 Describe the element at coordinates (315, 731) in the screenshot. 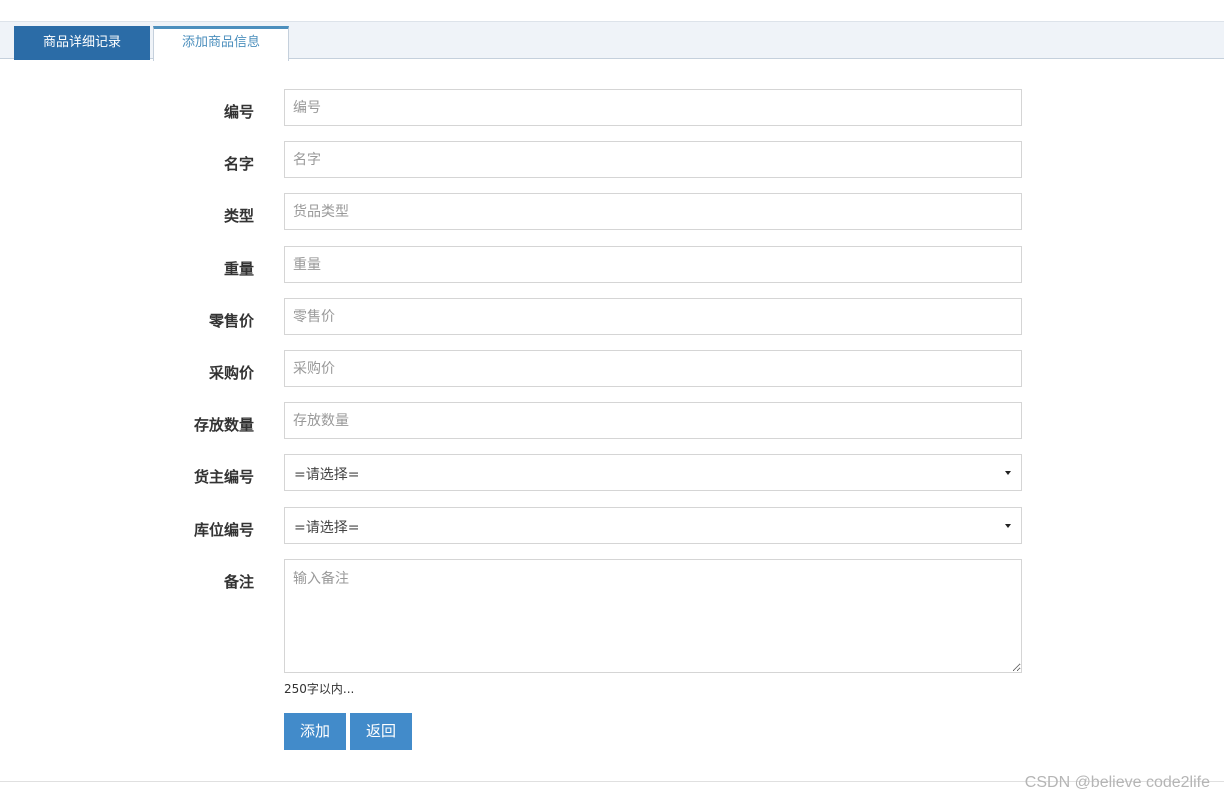

I see `add-button: 添加` at that location.